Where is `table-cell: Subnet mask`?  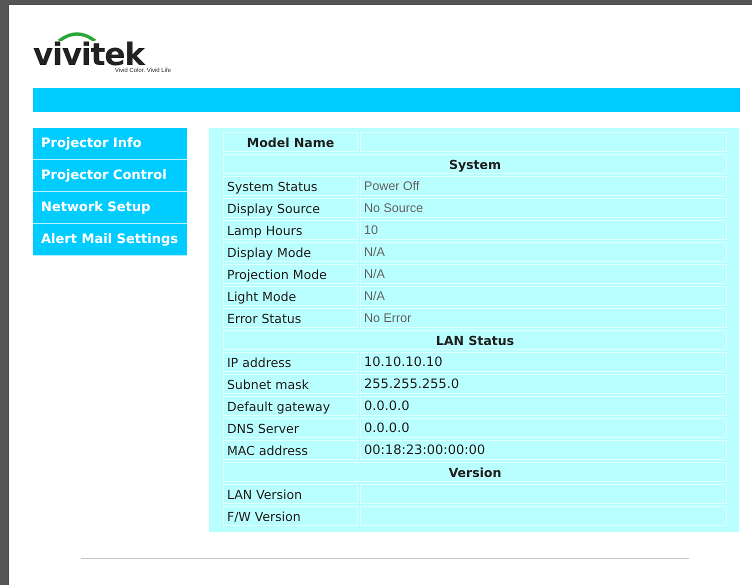
table-cell: Subnet mask is located at coordinates (290, 384).